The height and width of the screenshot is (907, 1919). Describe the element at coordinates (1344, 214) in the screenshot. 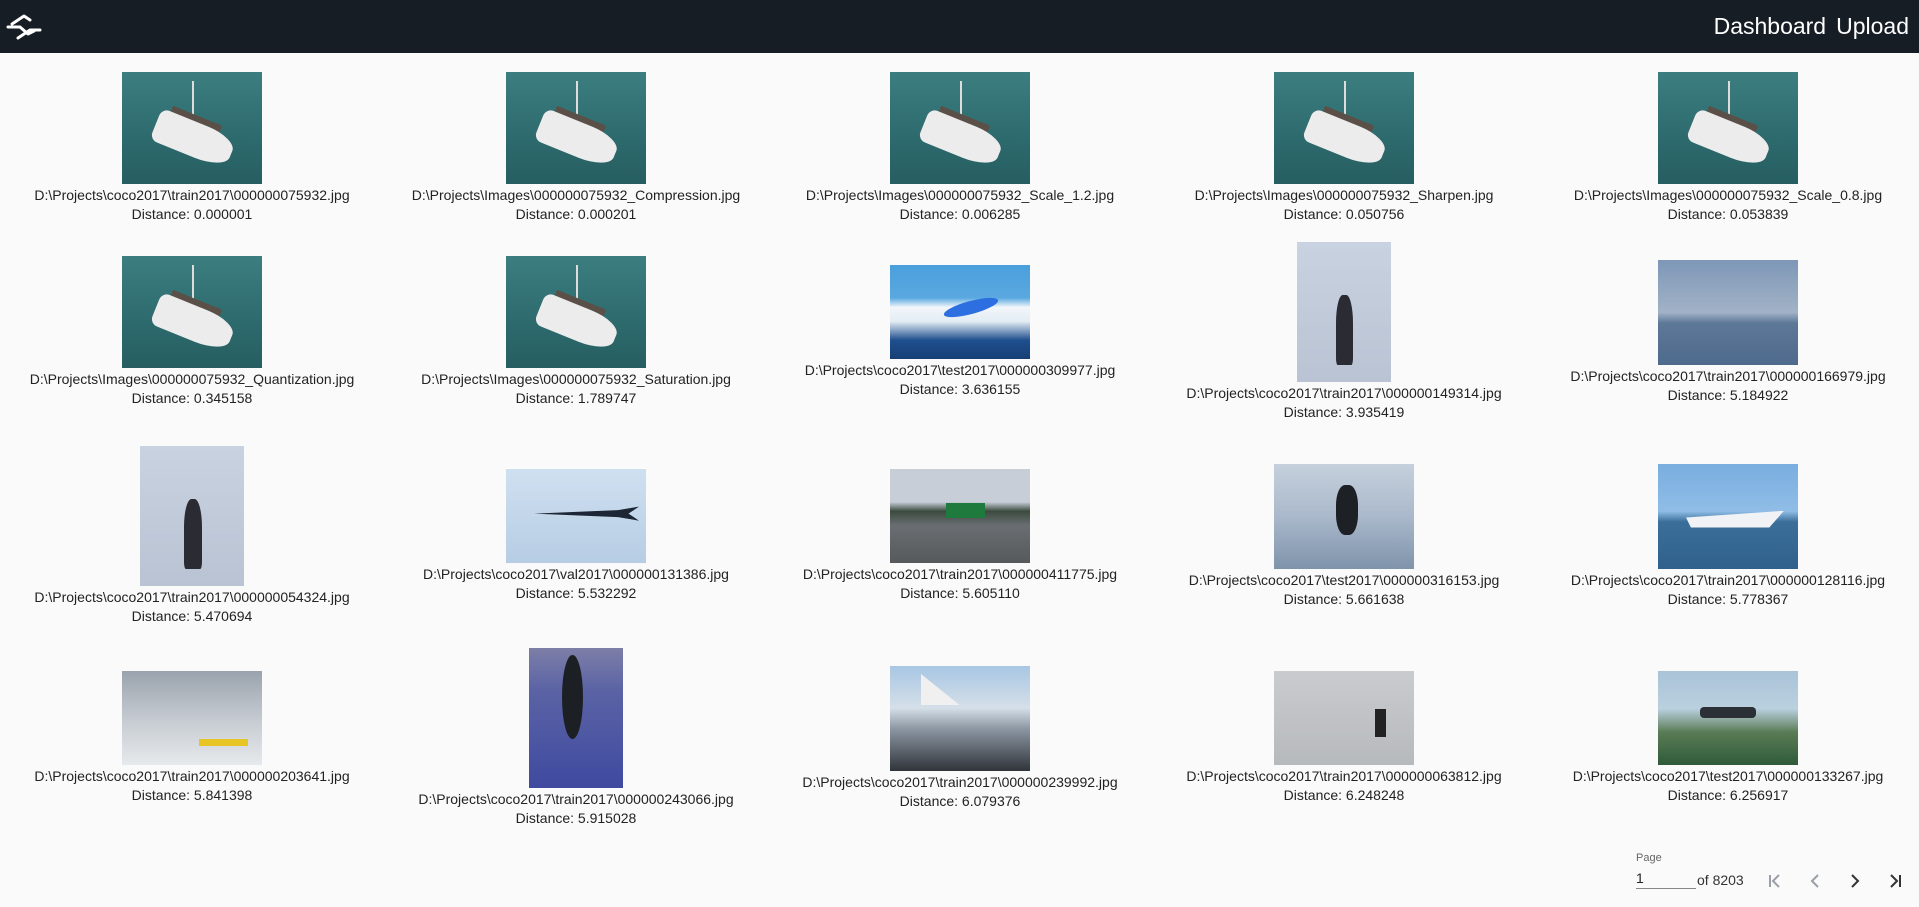

I see `result-distance: Distance: 0.050756` at that location.